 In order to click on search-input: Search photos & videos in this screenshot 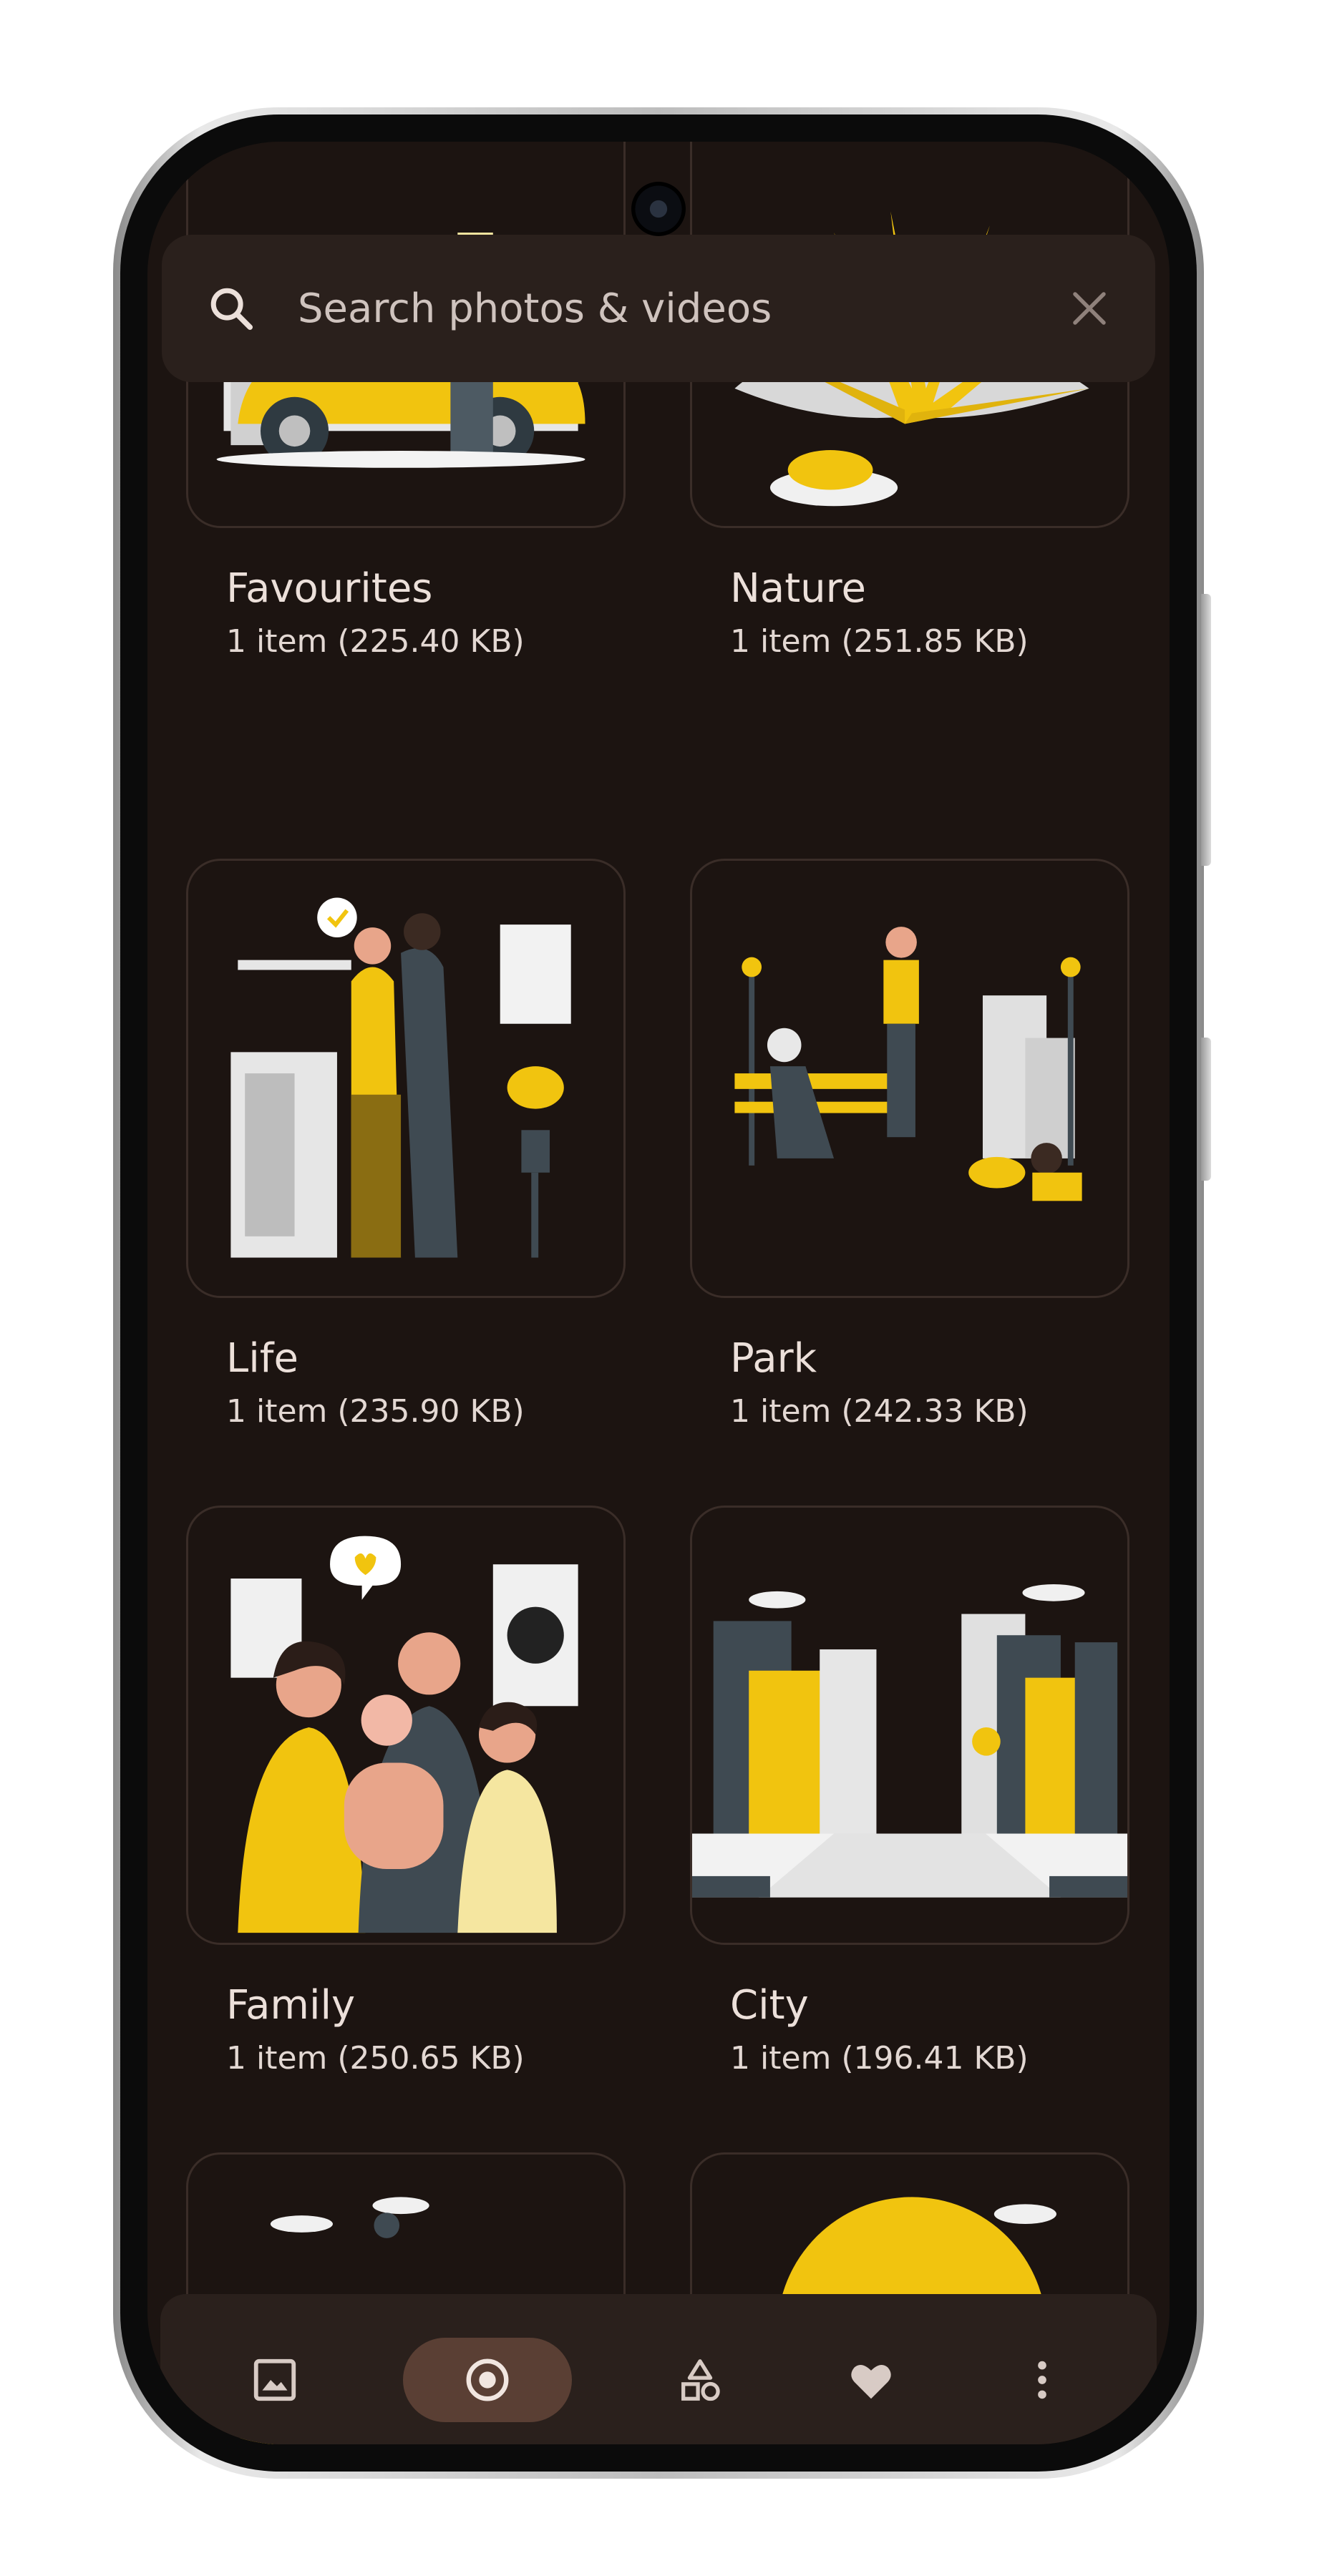, I will do `click(682, 309)`.